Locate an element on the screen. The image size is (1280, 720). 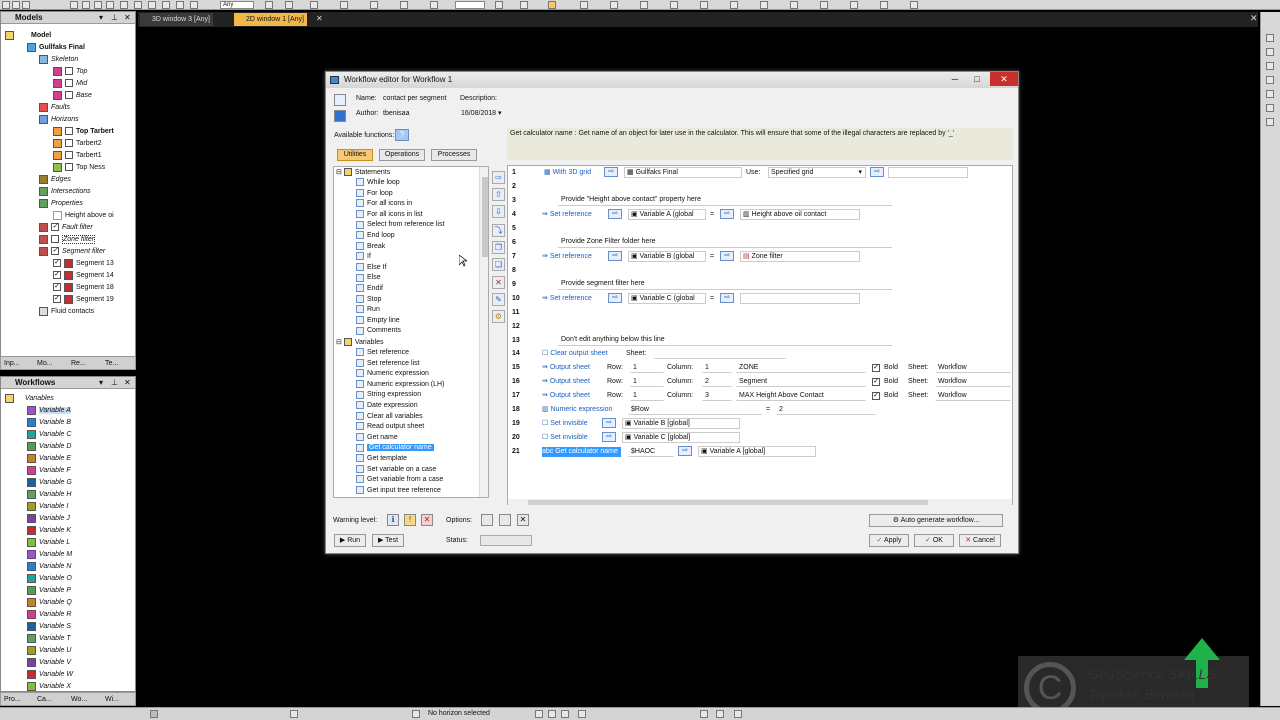
dropdown-icon: ▾ is located at coordinates (101, 18).